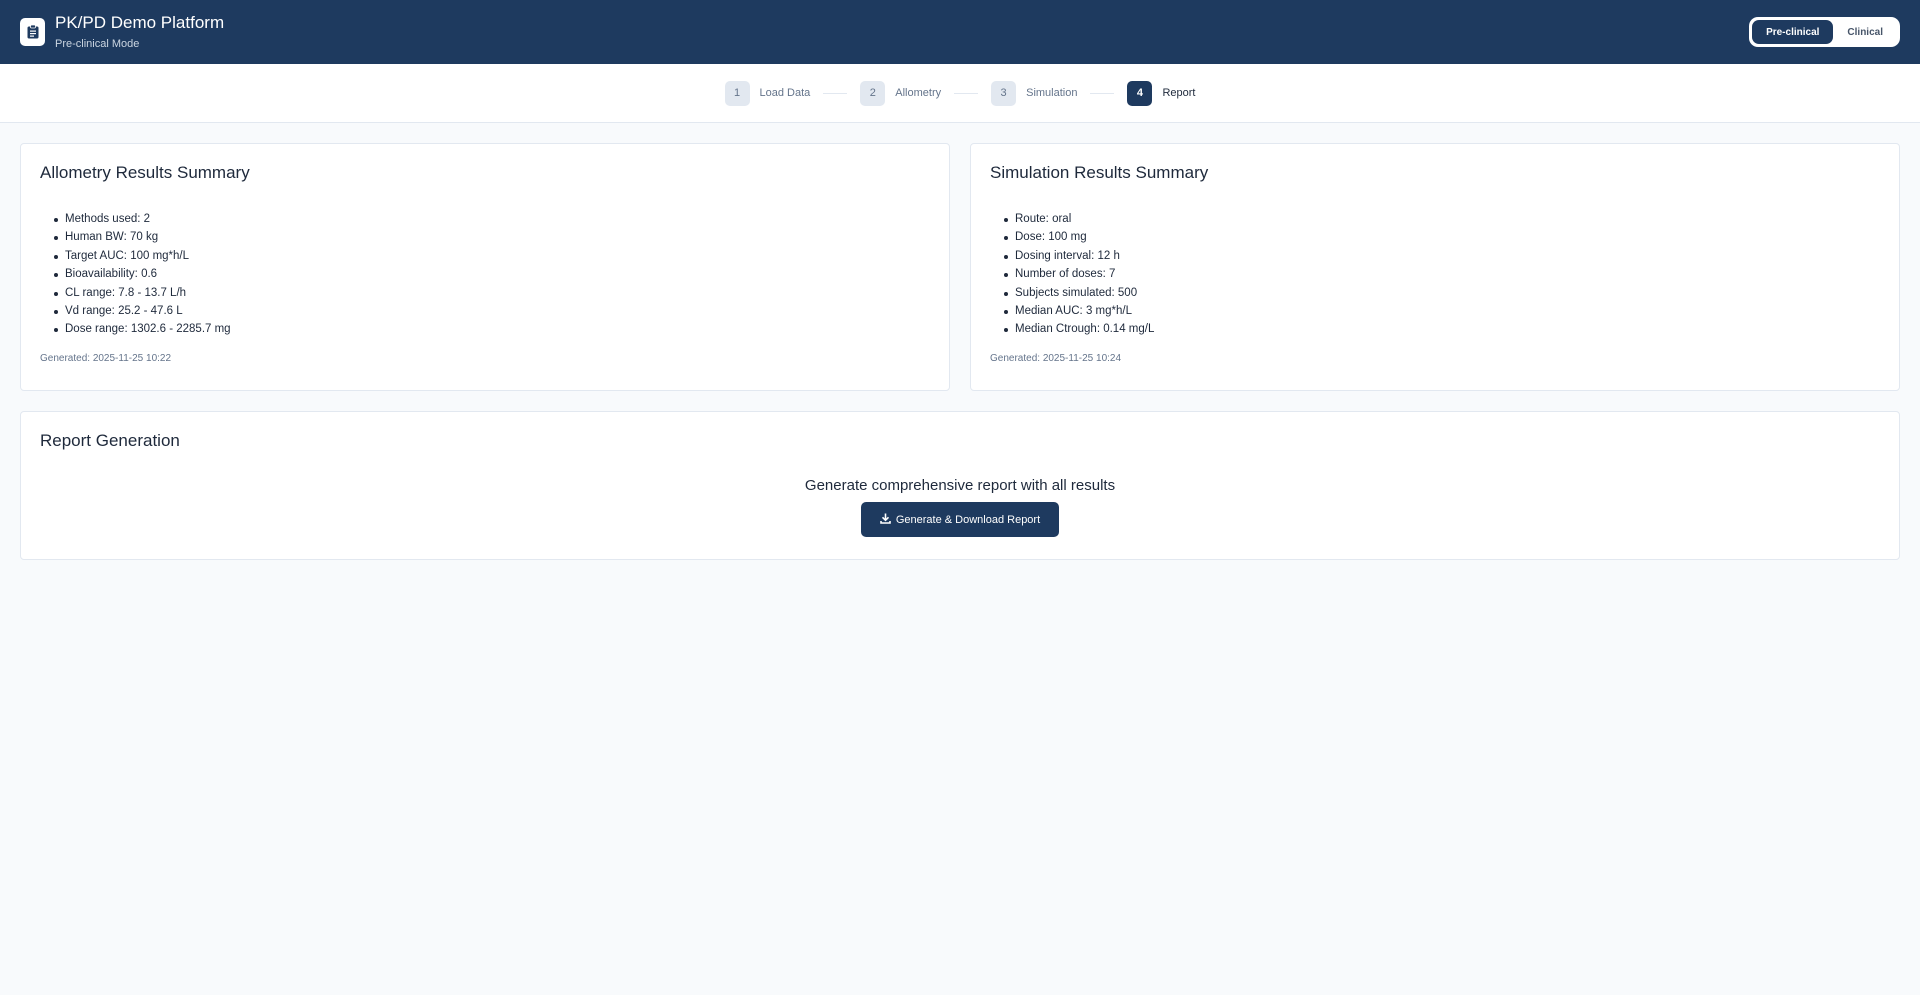  Describe the element at coordinates (918, 93) in the screenshot. I see `step-label: Allometry` at that location.